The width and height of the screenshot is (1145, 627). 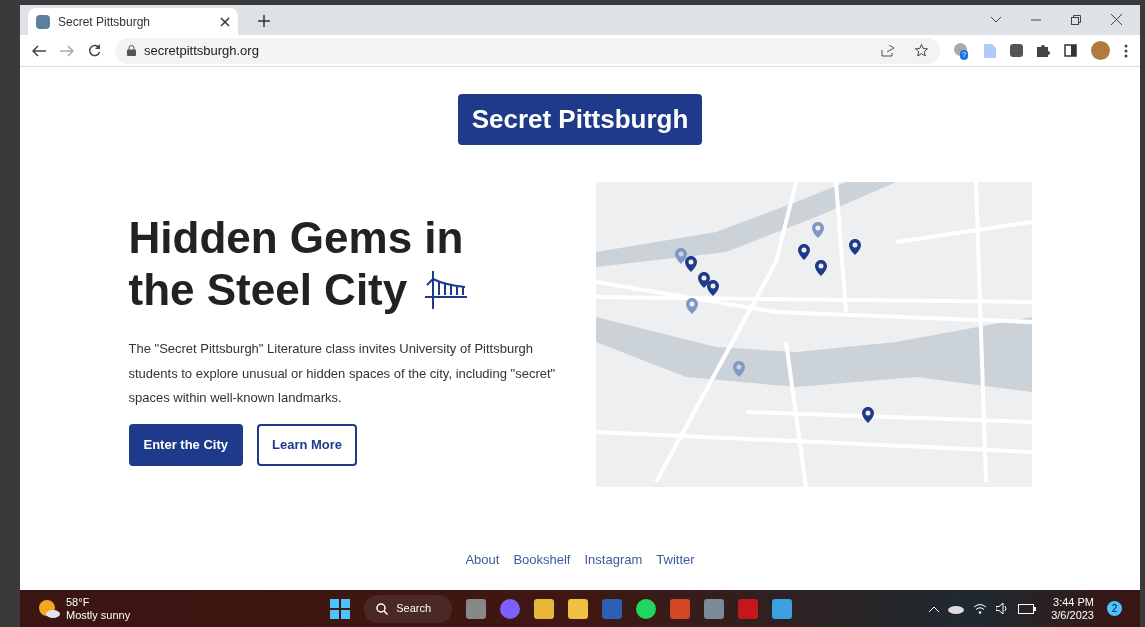 I want to click on address-bar: secretpittsburgh.org, so click(x=527, y=50).